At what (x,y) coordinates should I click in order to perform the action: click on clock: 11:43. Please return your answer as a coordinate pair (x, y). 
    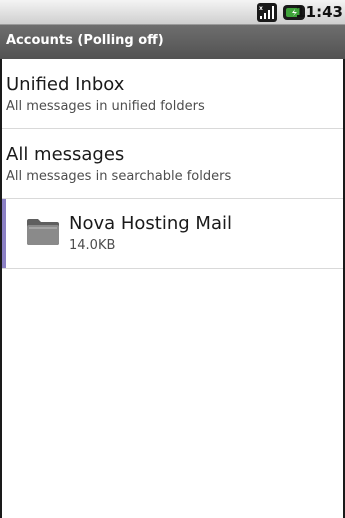
    Looking at the image, I should click on (319, 12).